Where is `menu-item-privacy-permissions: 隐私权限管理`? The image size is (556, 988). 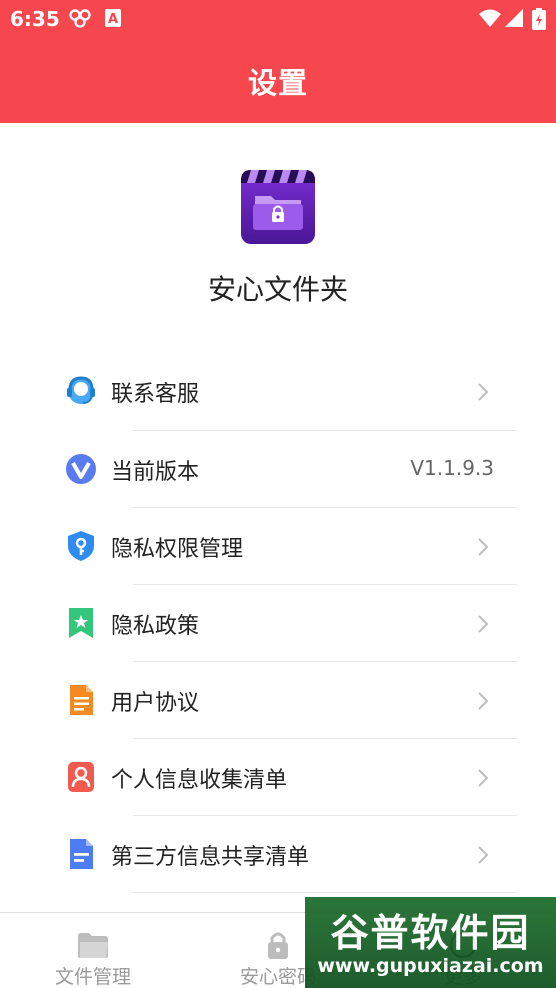
menu-item-privacy-permissions: 隐私权限管理 is located at coordinates (278, 546).